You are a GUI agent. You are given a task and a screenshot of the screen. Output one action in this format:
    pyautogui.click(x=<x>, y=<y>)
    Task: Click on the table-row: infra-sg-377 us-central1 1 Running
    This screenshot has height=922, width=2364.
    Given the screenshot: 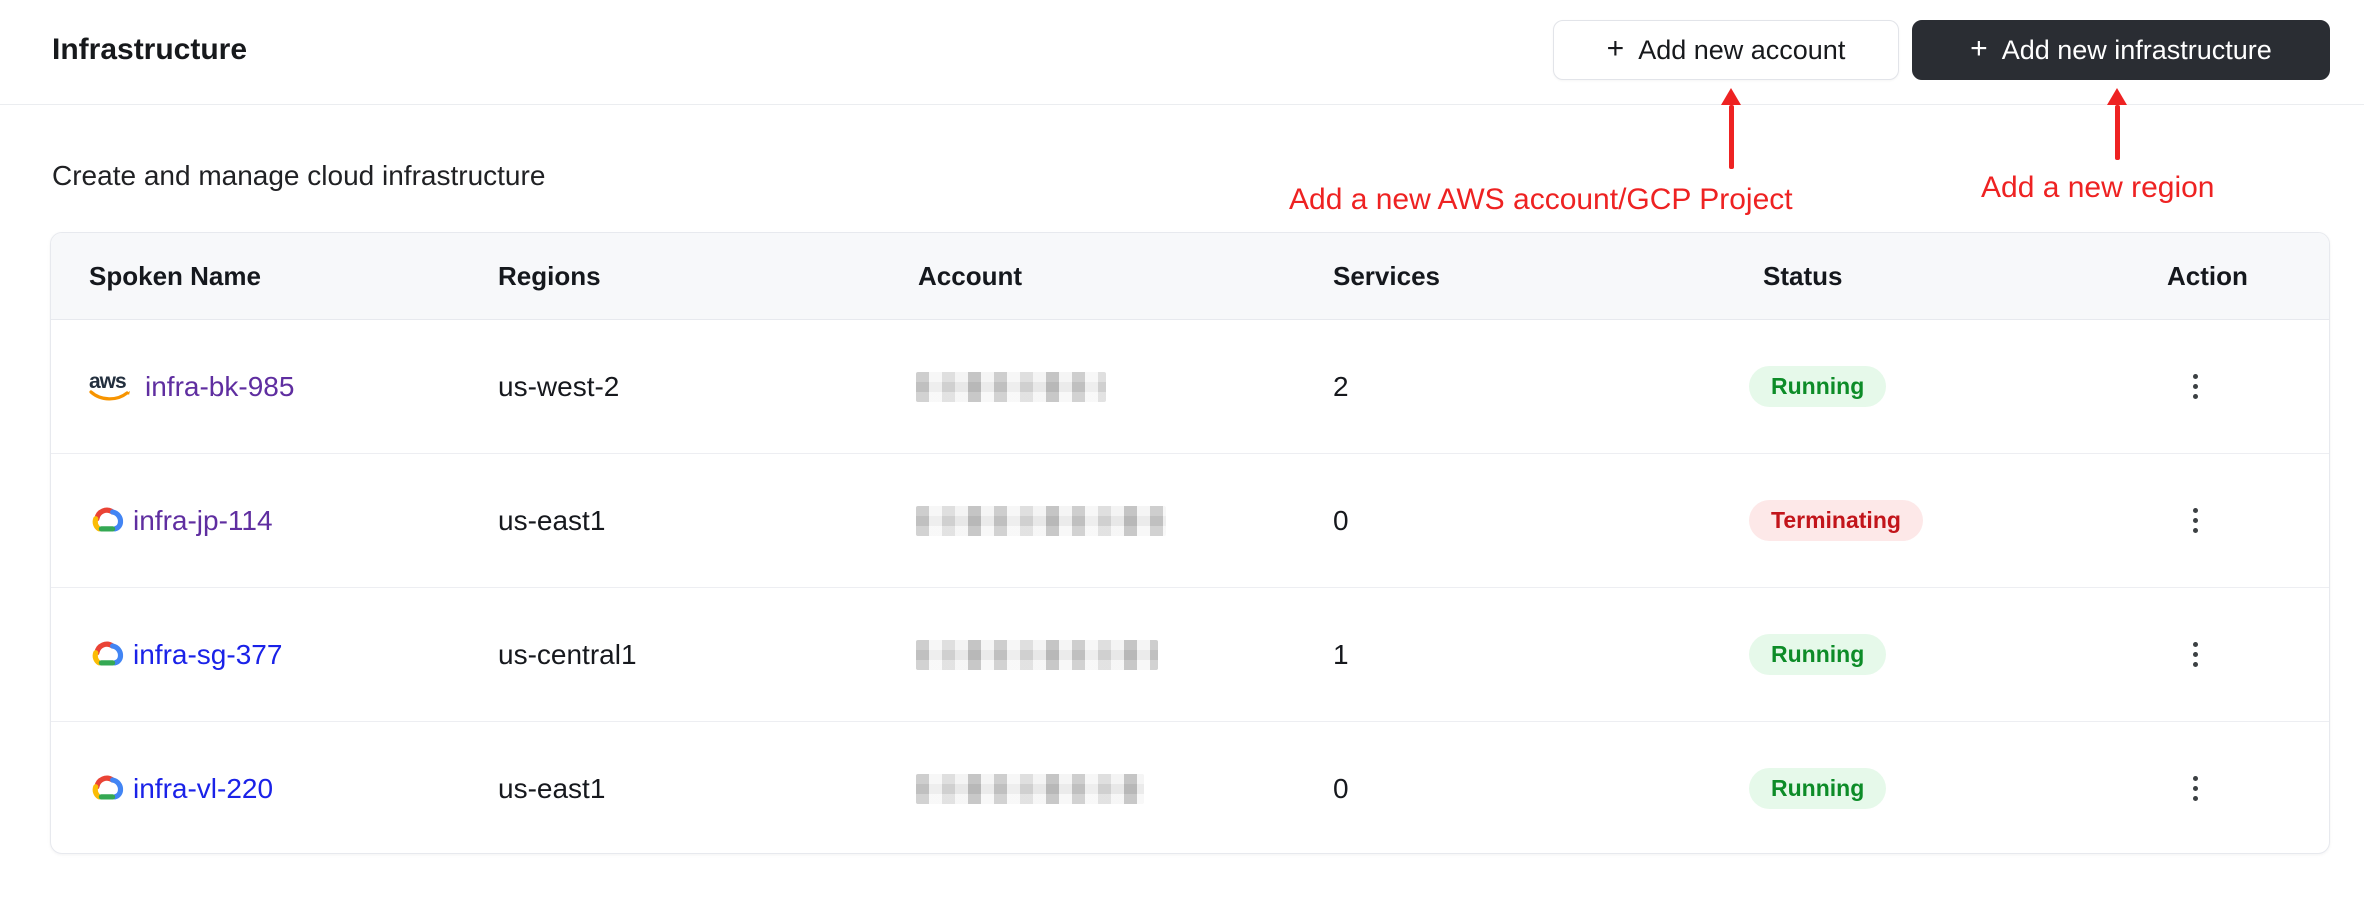 What is the action you would take?
    pyautogui.click(x=1190, y=655)
    